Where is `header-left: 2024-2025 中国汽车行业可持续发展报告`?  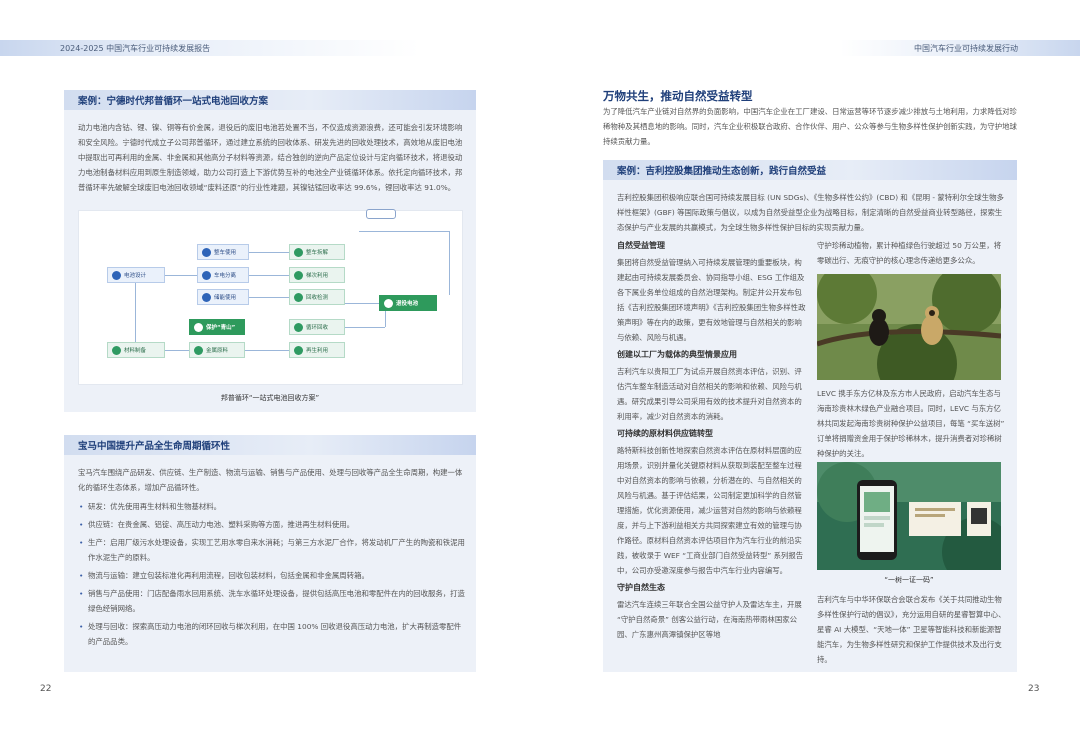
header-left: 2024-2025 中国汽车行业可持续发展报告 is located at coordinates (210, 48).